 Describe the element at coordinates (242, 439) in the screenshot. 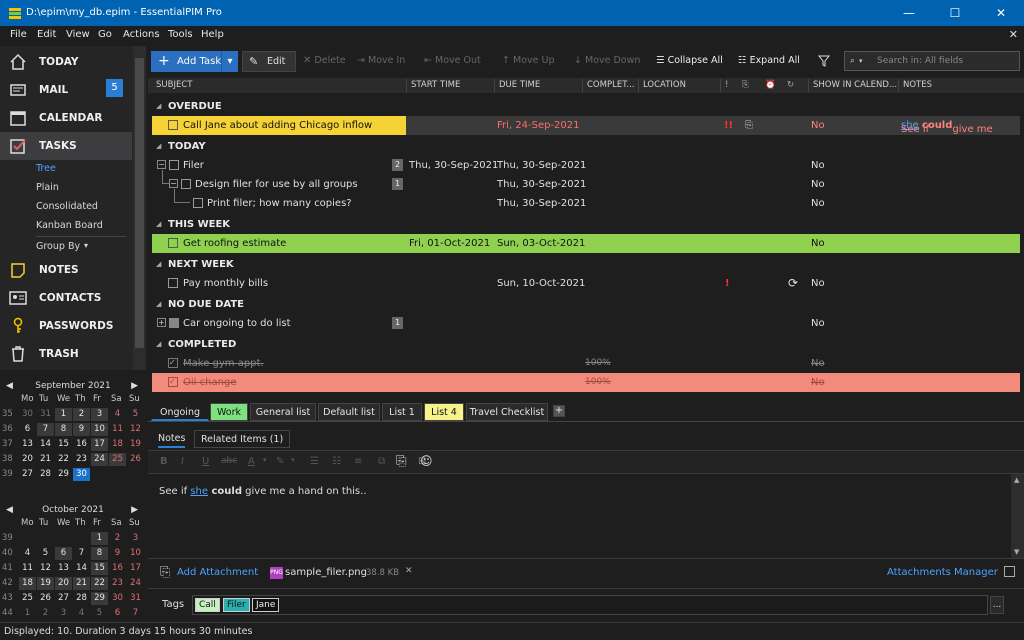

I see `tab-related-items: Related Items (1)` at that location.